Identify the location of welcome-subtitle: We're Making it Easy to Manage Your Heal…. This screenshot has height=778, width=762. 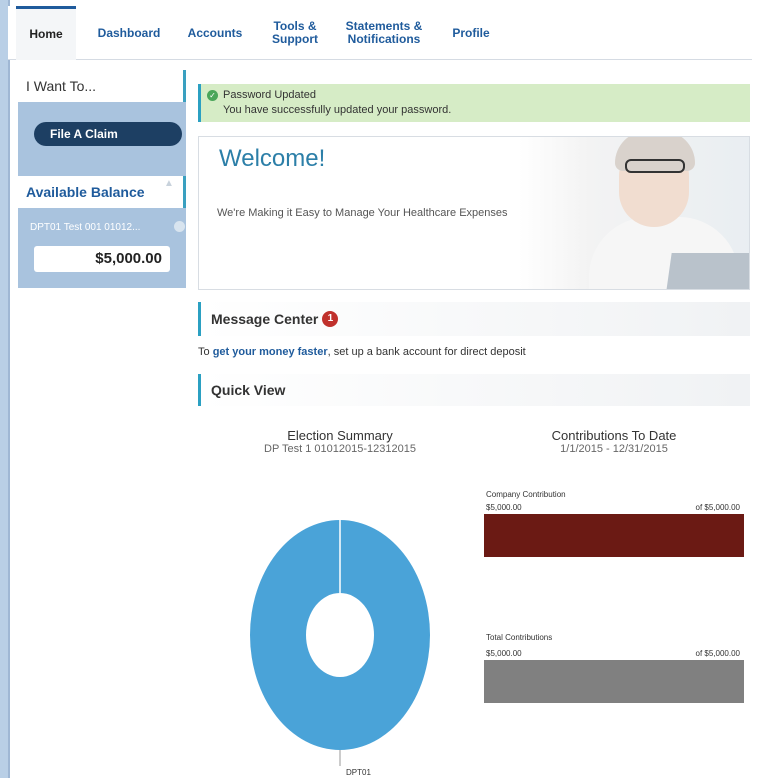
(362, 213).